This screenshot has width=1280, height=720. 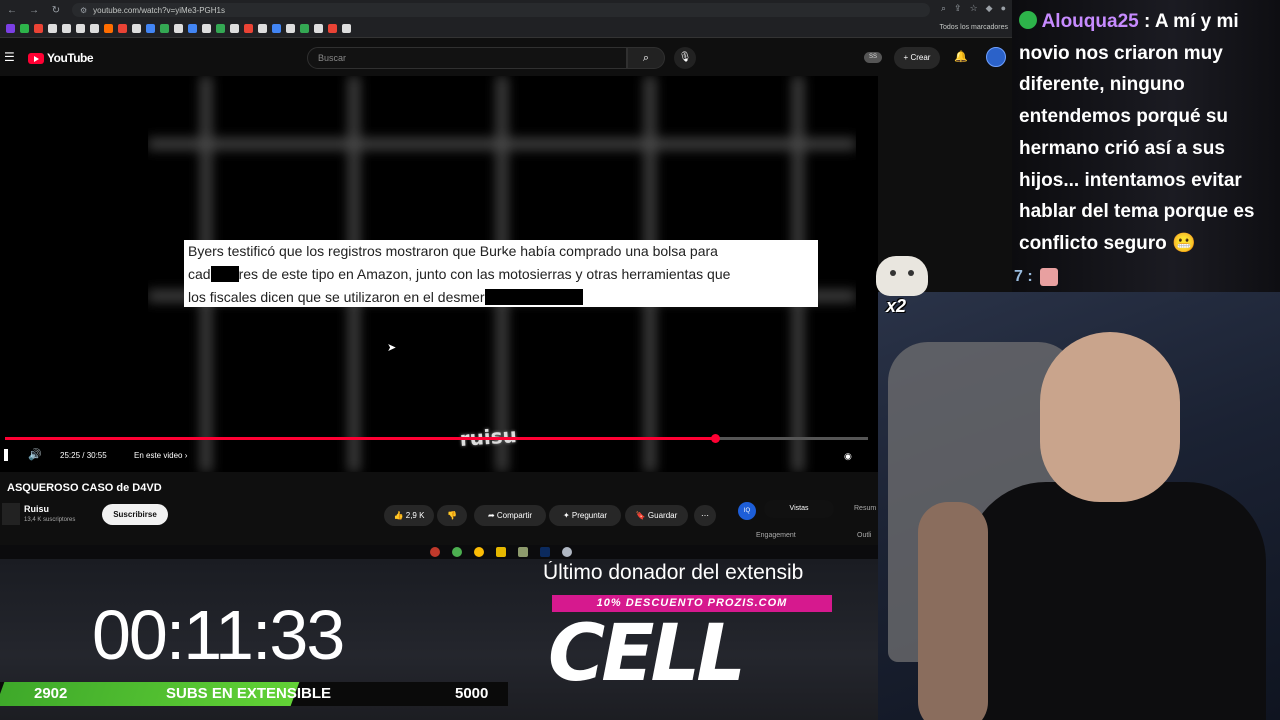 I want to click on subathon-timer: 00:11:33, so click(x=218, y=635).